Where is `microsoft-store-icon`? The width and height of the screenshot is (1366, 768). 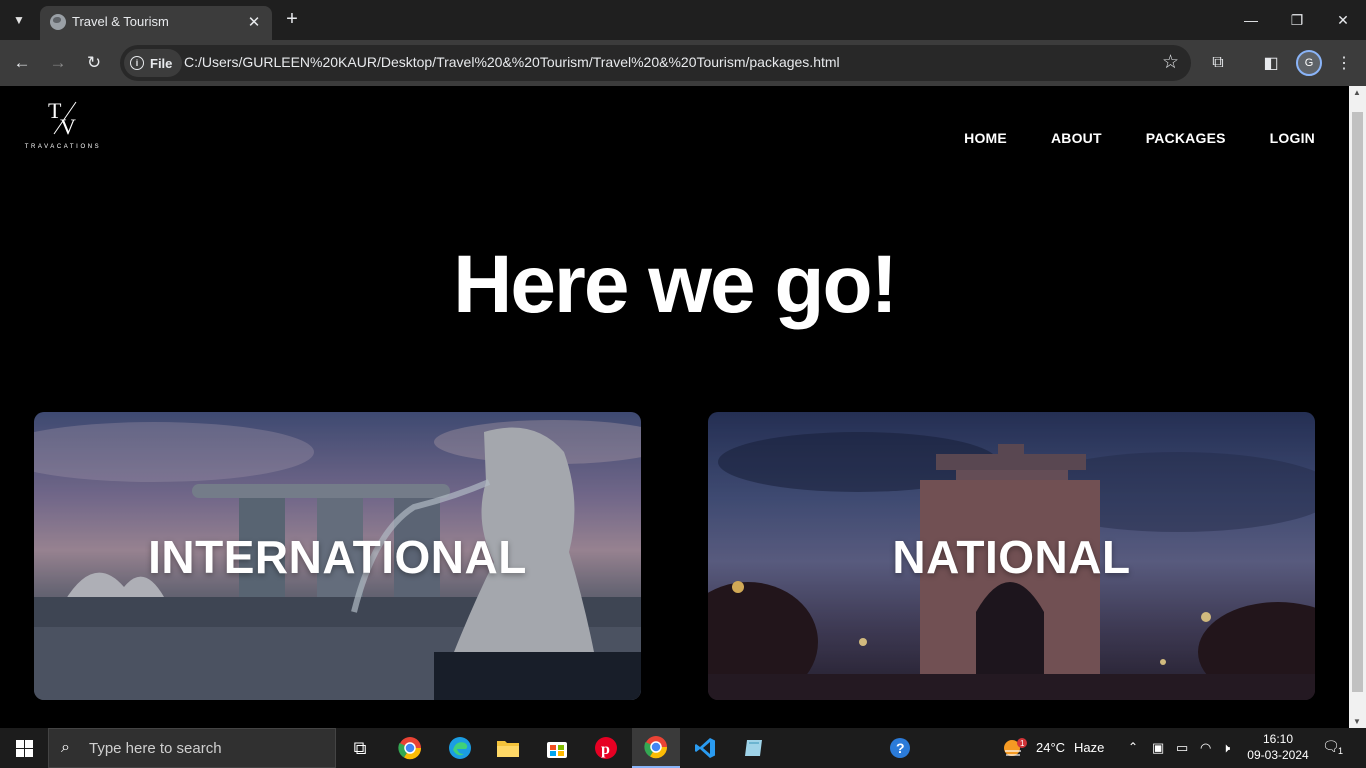
microsoft-store-icon is located at coordinates (557, 748).